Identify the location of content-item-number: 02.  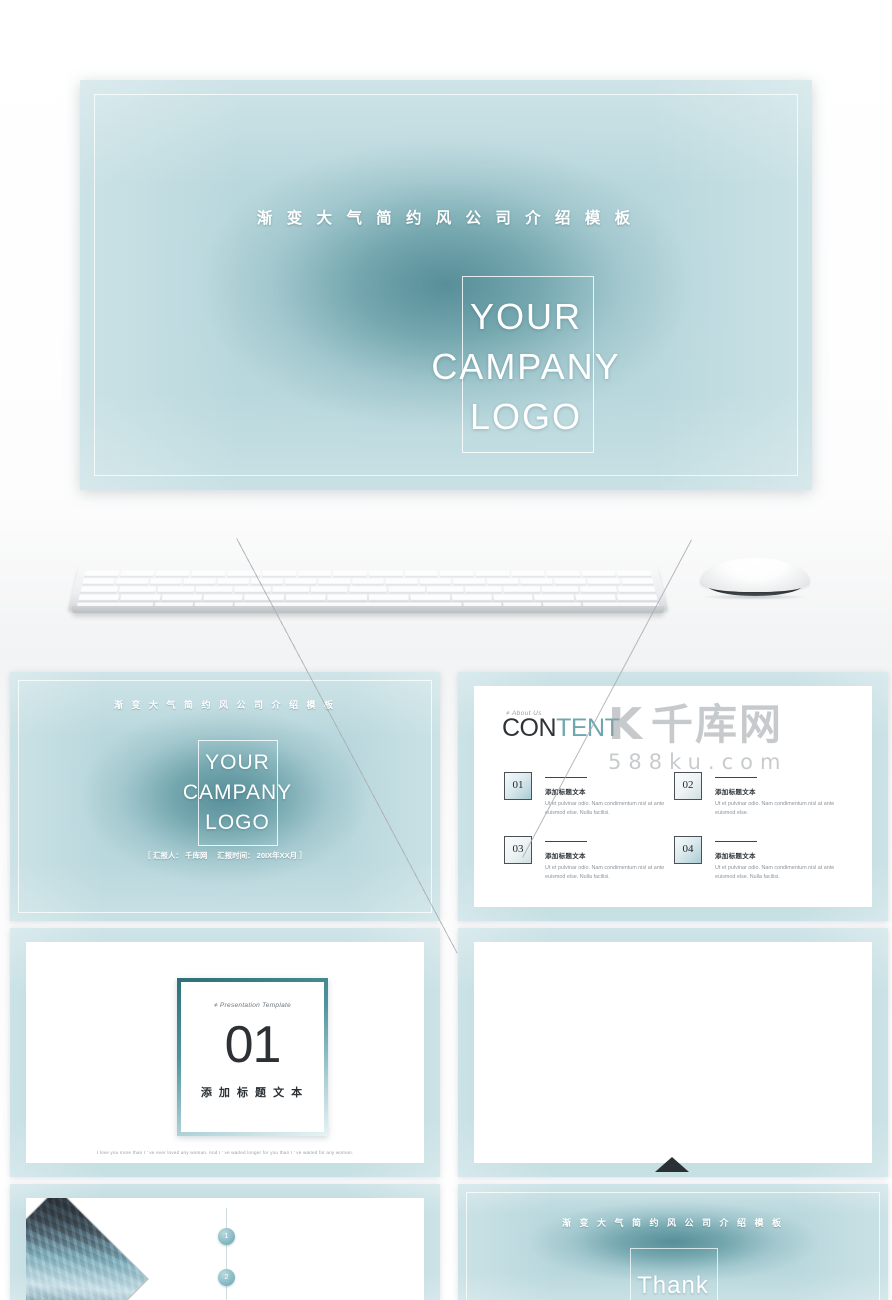
(688, 786).